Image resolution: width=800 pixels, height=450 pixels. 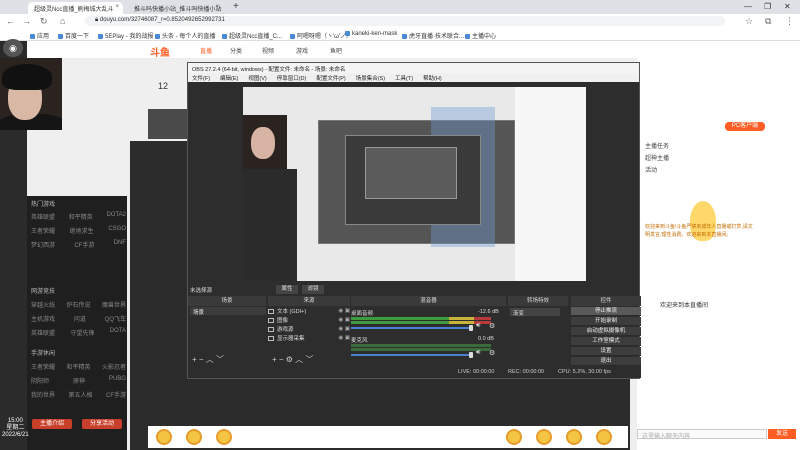 I want to click on menu-item: 问道, so click(x=80, y=318).